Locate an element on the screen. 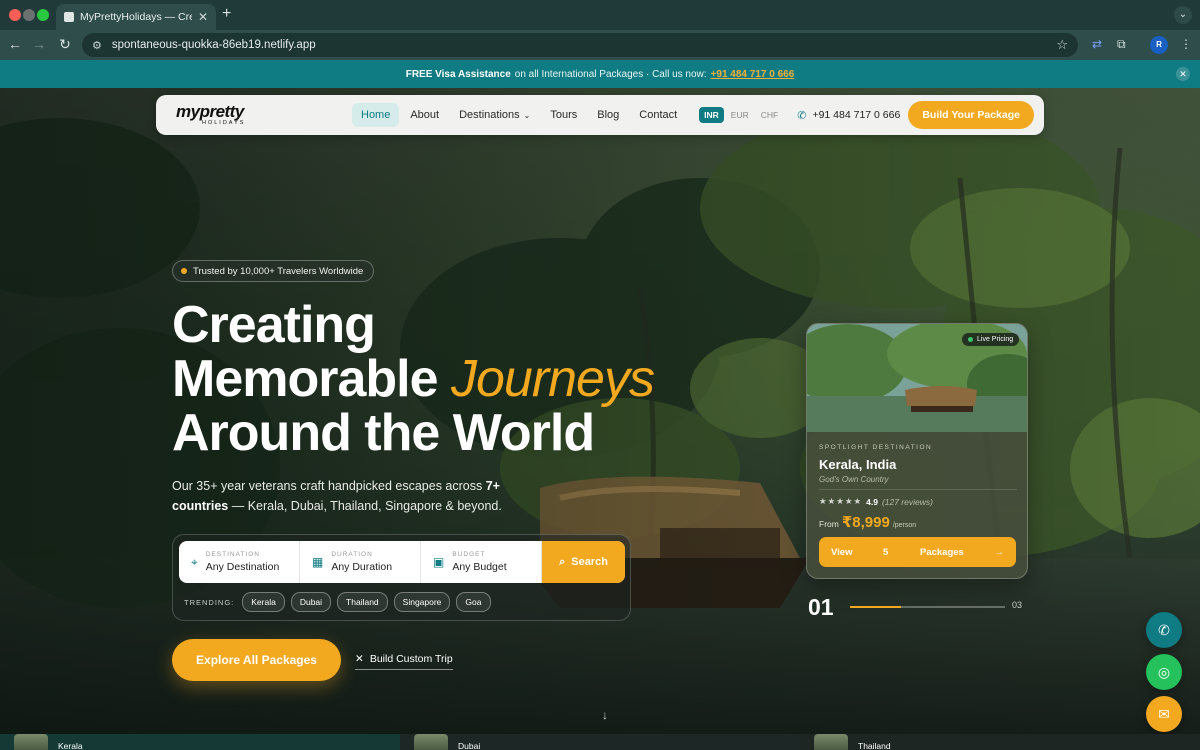  nav-home: Home is located at coordinates (376, 115).